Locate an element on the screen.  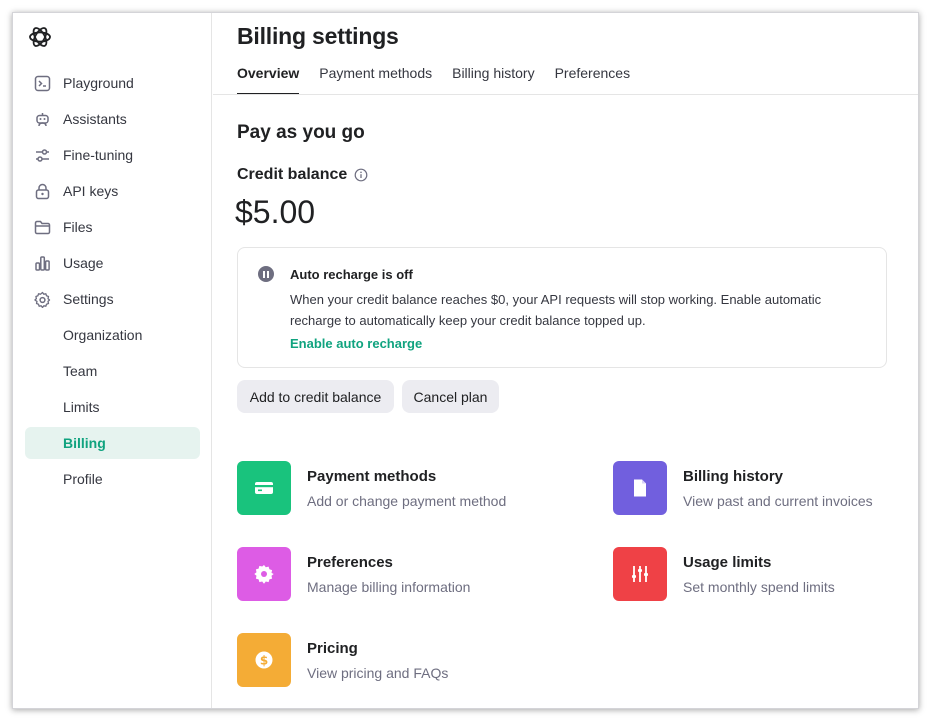
card-description: Add or change payment method is located at coordinates (407, 501).